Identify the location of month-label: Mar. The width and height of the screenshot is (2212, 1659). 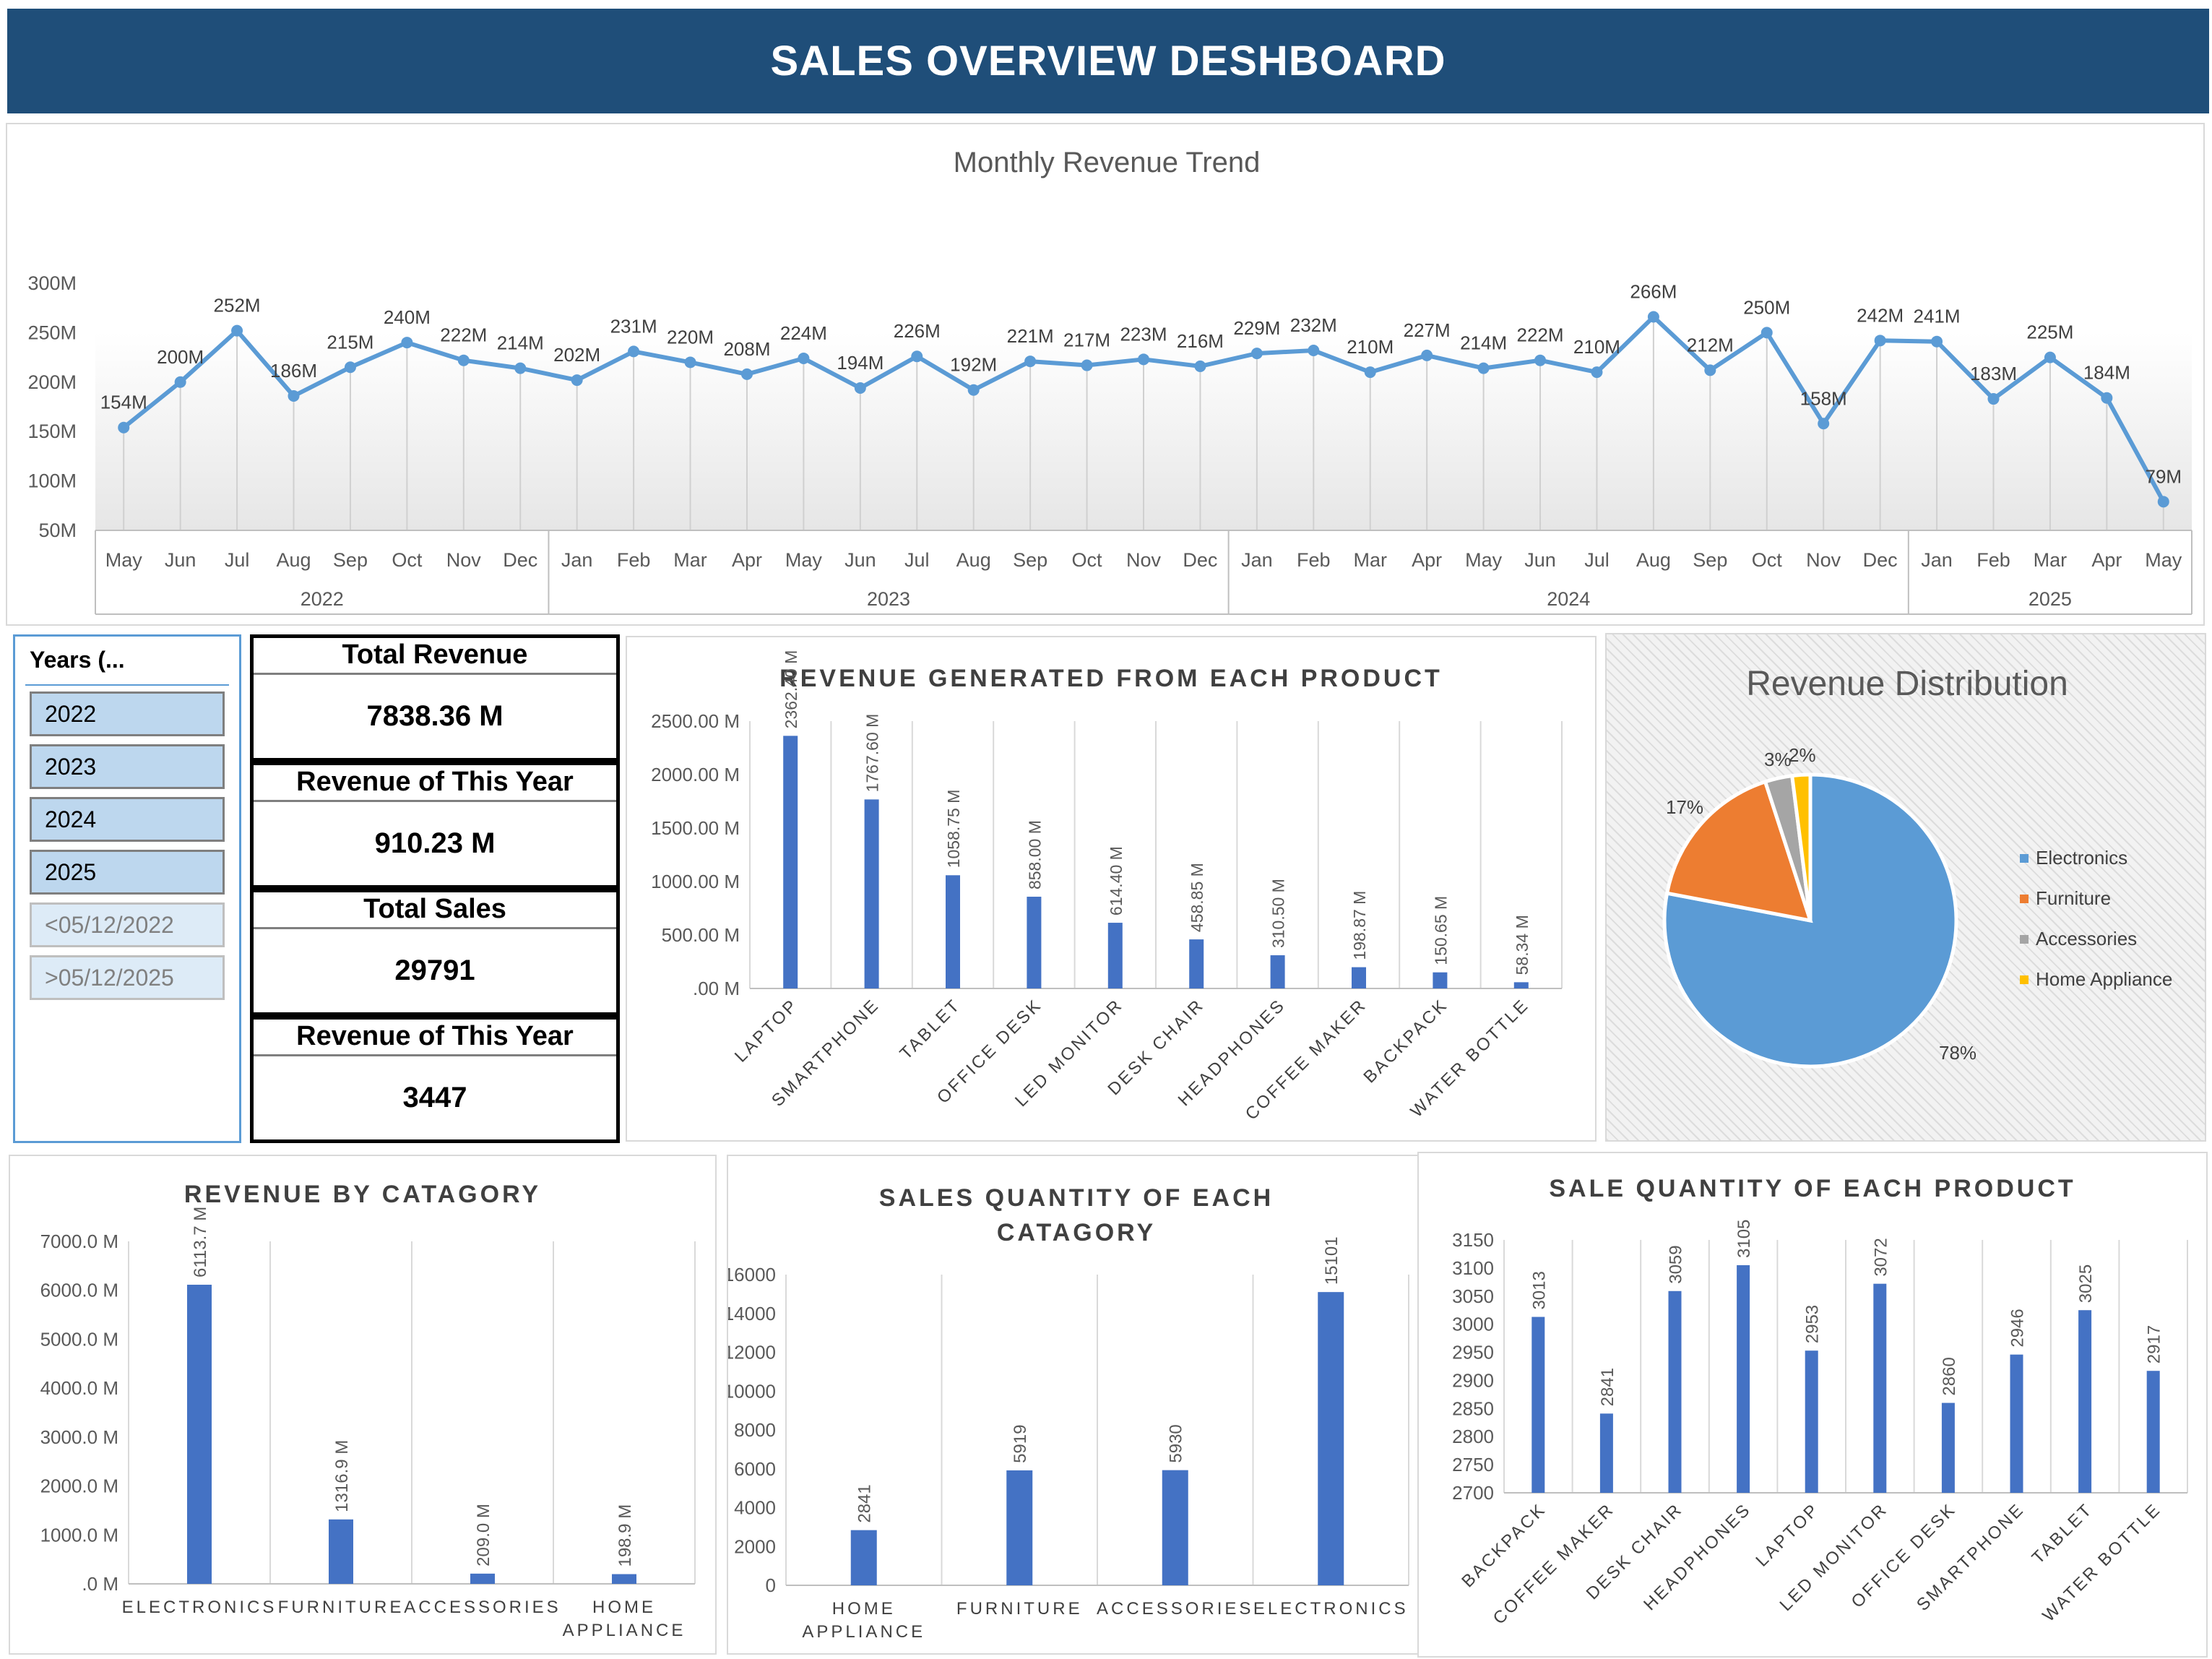
(1370, 560).